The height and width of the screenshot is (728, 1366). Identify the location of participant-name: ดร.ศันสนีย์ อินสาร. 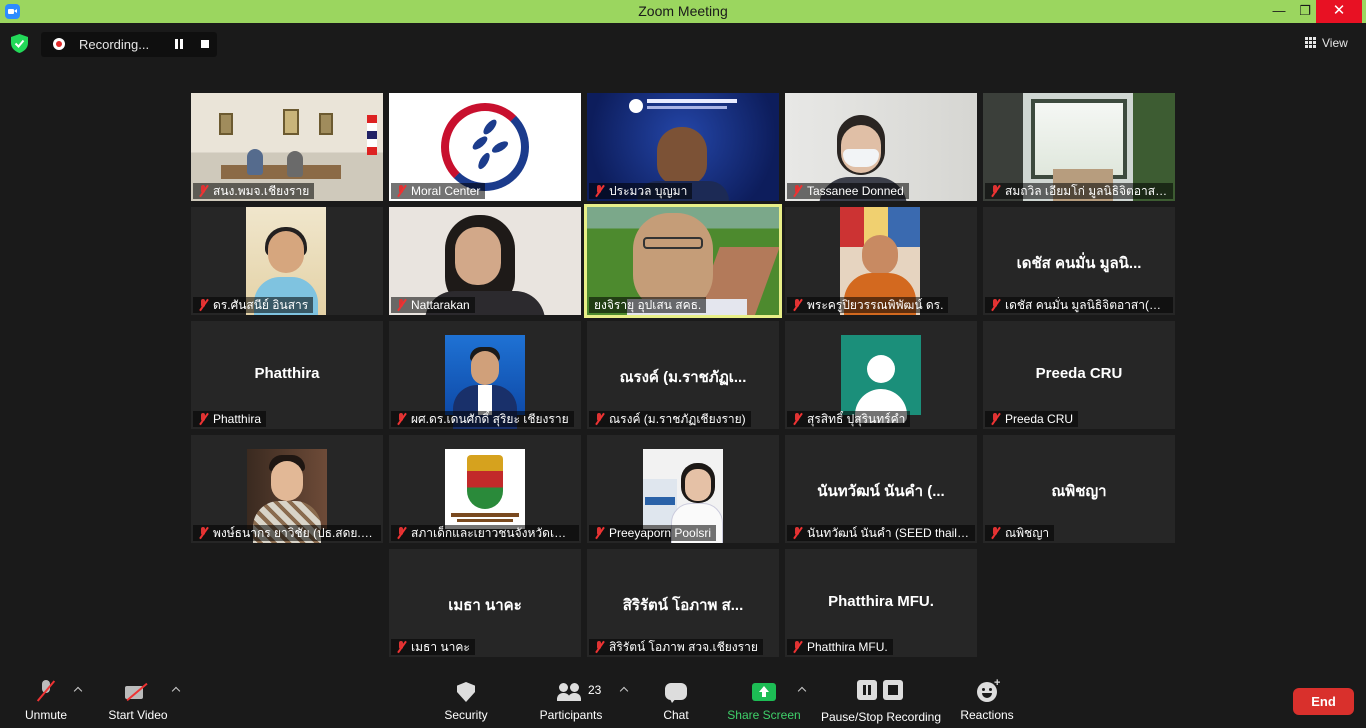
(253, 305).